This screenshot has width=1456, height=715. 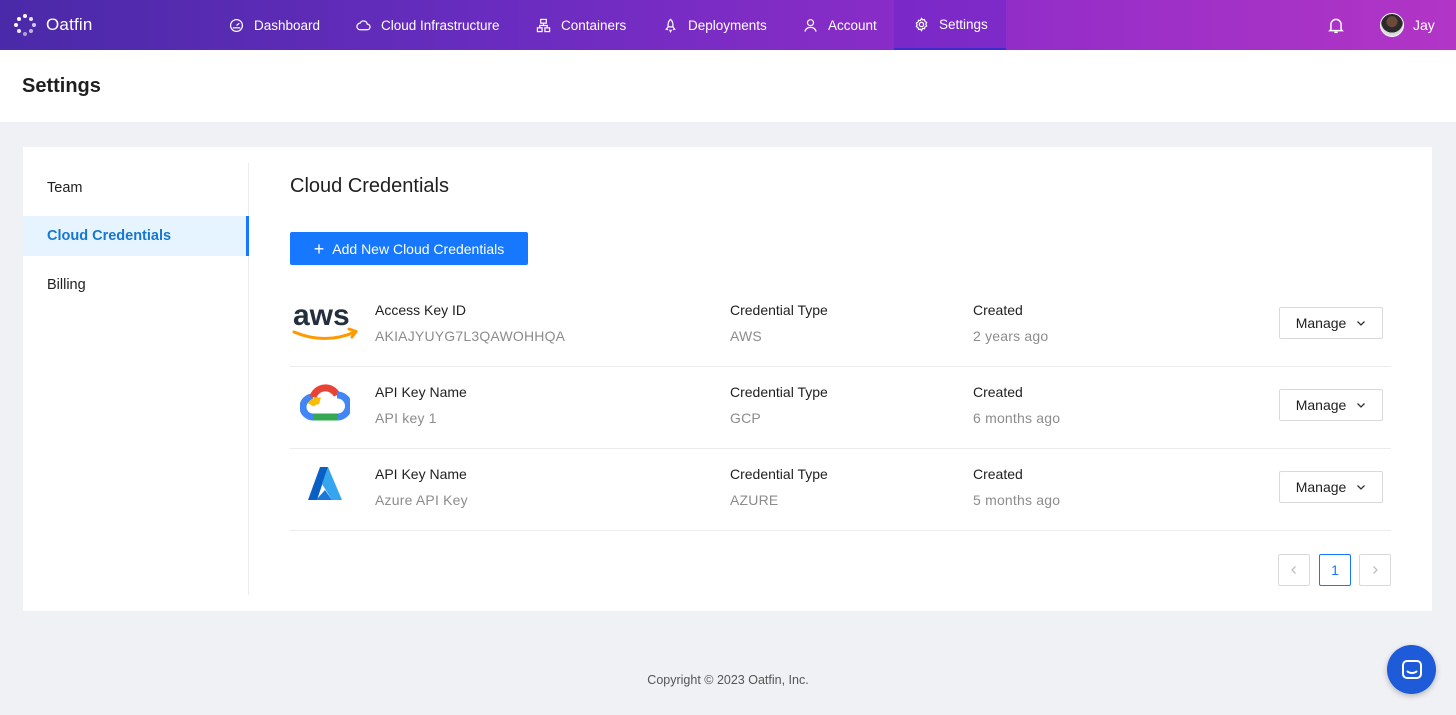 I want to click on nav-deployments: Deployments, so click(x=715, y=25).